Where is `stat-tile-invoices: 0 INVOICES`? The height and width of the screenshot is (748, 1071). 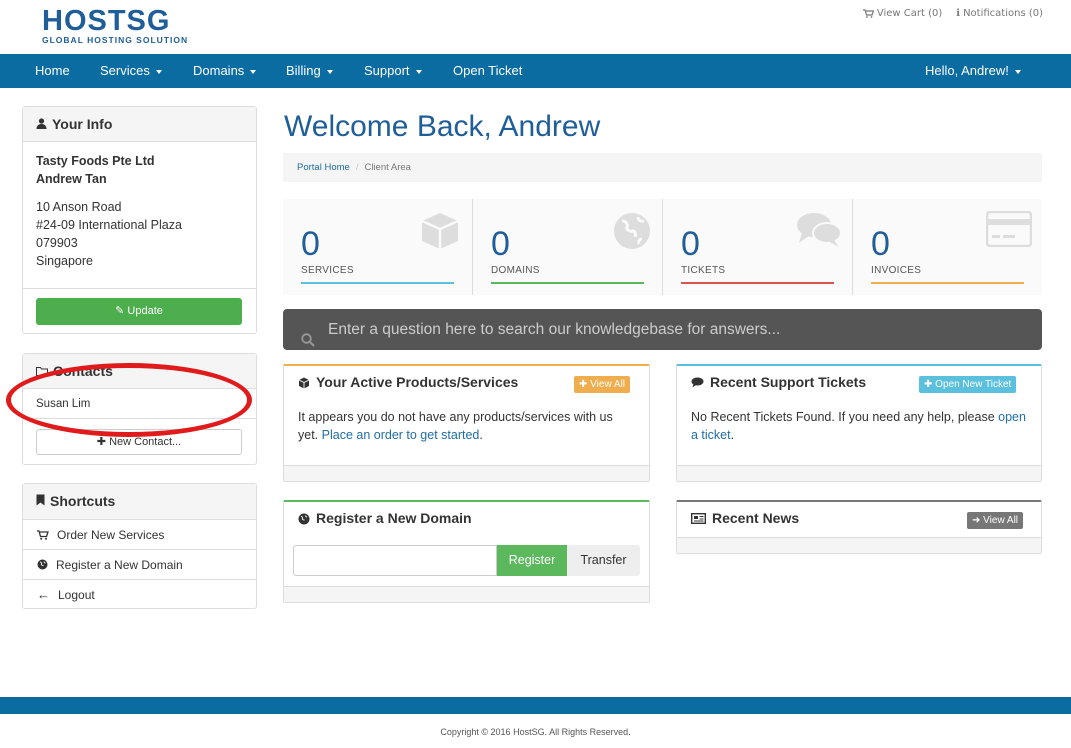
stat-tile-invoices: 0 INVOICES is located at coordinates (947, 247).